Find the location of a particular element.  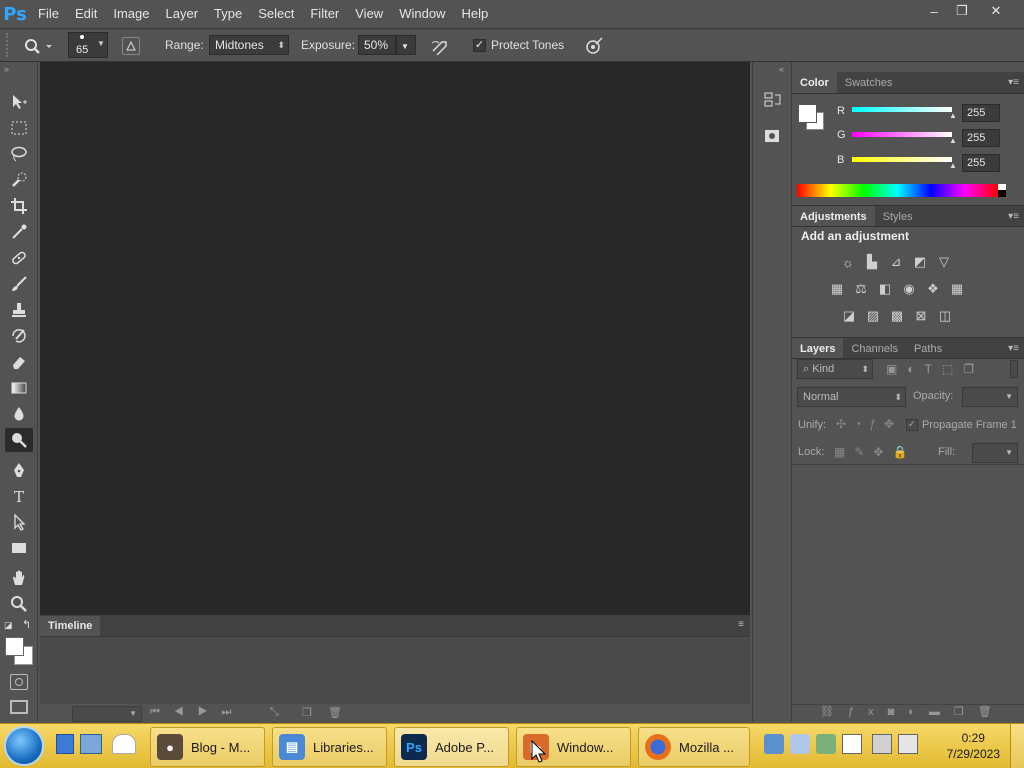

panel-menu-icon: ▾≡ is located at coordinates (1013, 349).